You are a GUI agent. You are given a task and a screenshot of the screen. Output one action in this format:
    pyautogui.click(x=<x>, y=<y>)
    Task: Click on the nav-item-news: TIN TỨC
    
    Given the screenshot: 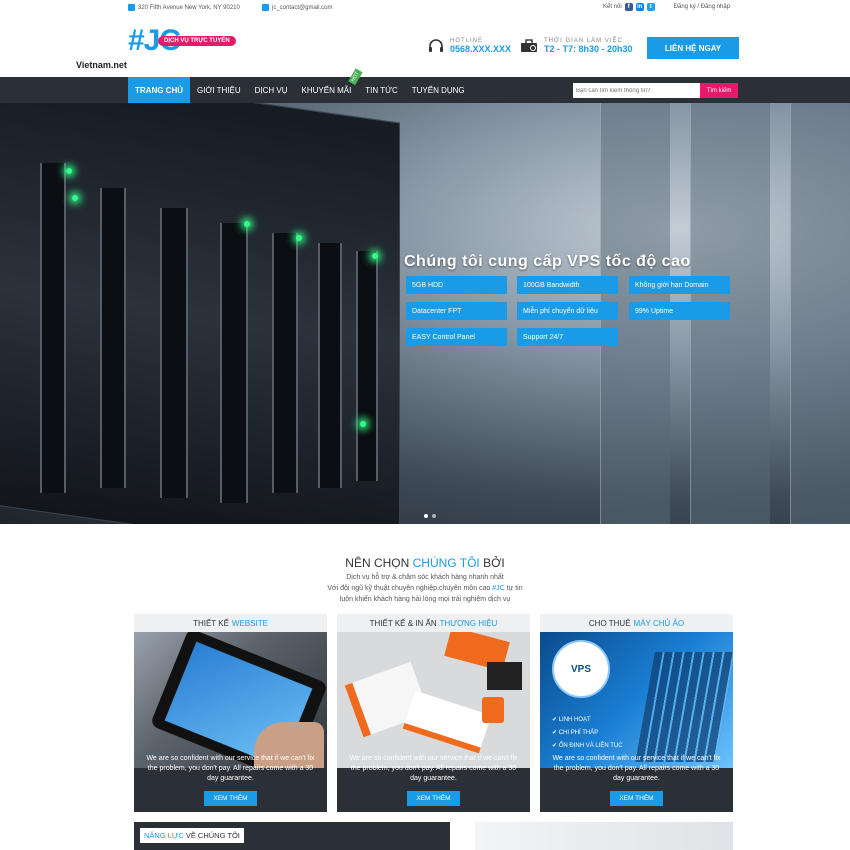 What is the action you would take?
    pyautogui.click(x=381, y=90)
    